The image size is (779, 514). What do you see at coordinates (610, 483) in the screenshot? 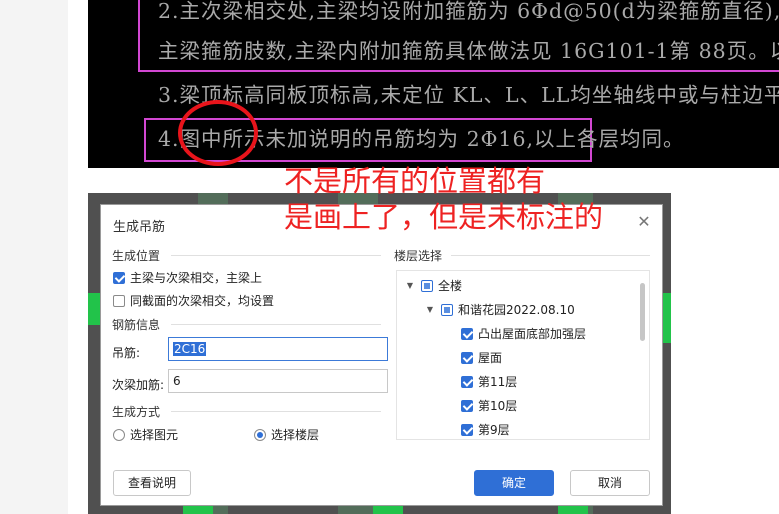
I see `cancel-button: 取消` at bounding box center [610, 483].